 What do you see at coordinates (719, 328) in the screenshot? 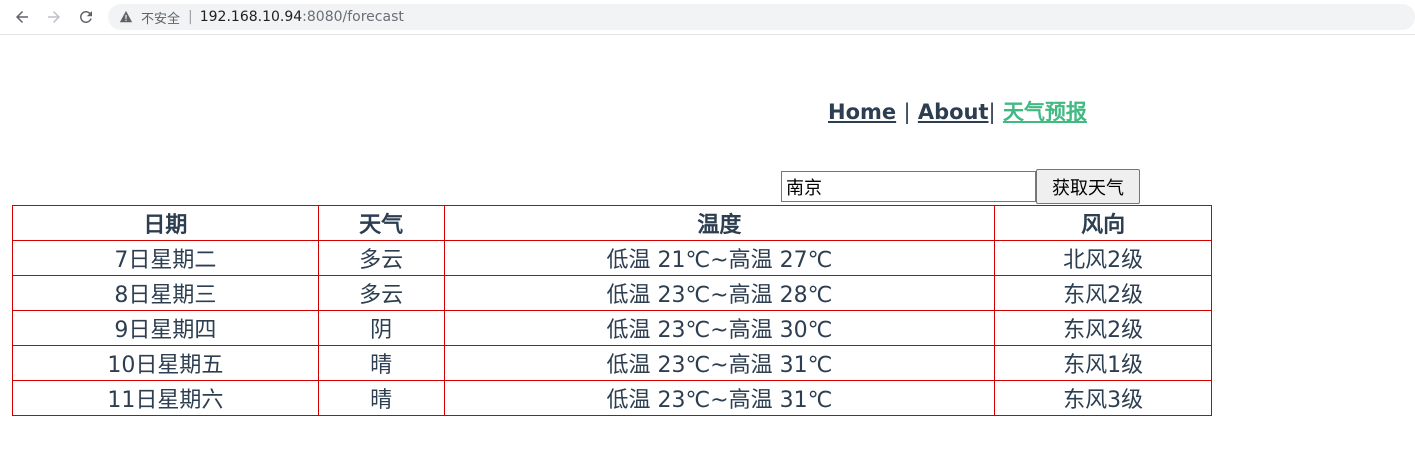
I see `cell-temperature: 低温 23℃~高温 30℃` at bounding box center [719, 328].